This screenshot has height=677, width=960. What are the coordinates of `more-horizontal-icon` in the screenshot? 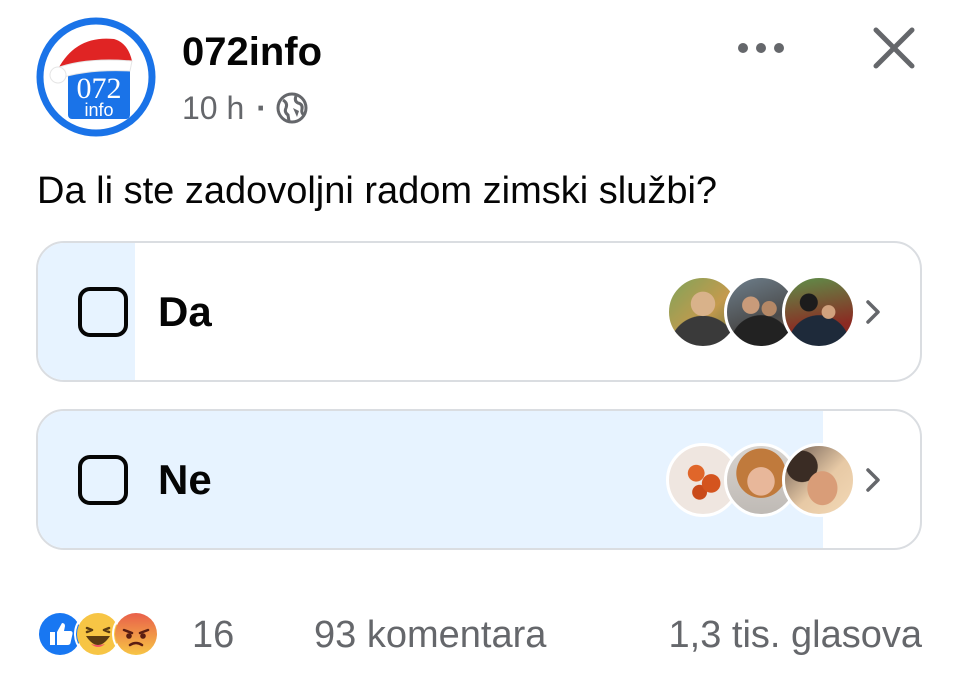 It's located at (761, 48).